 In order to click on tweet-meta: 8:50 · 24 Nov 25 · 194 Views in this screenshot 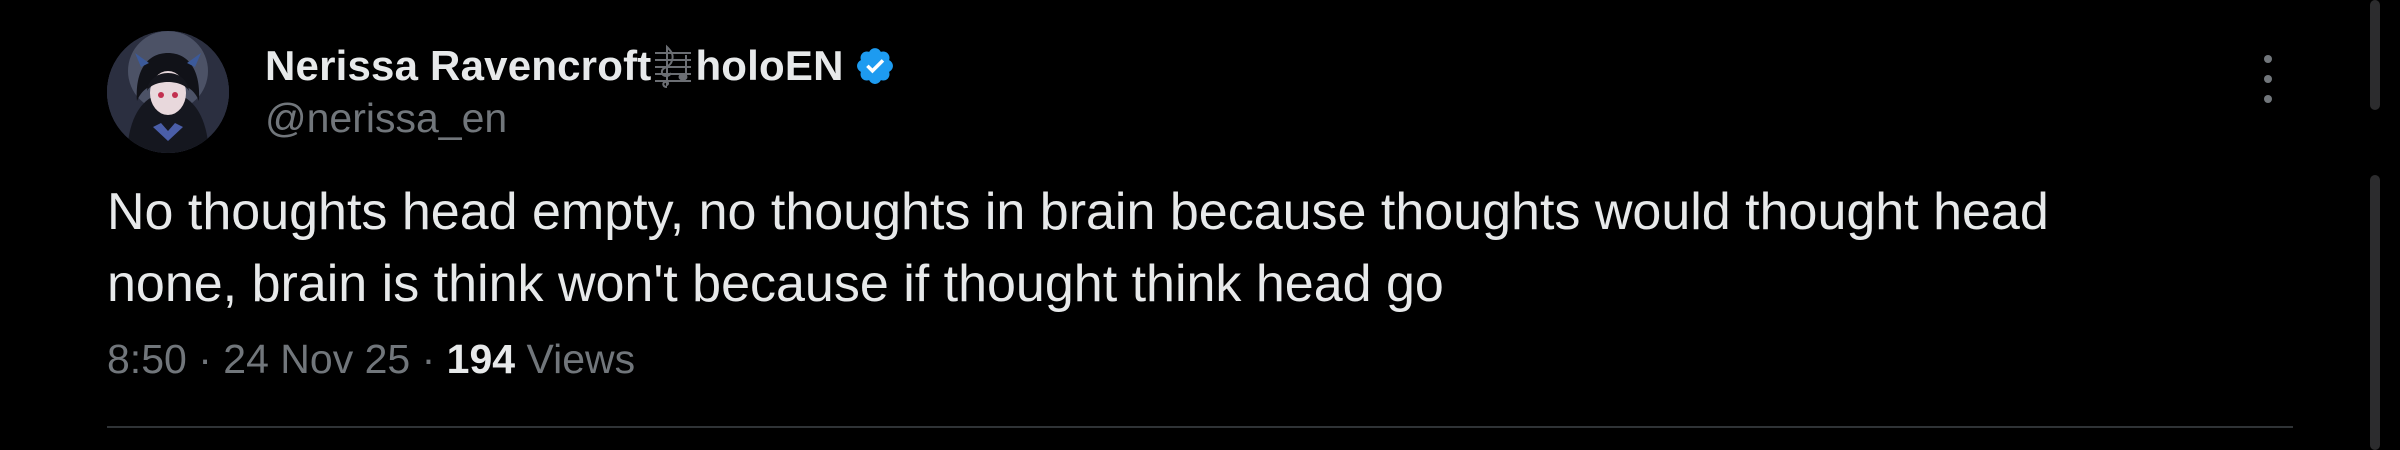, I will do `click(371, 359)`.